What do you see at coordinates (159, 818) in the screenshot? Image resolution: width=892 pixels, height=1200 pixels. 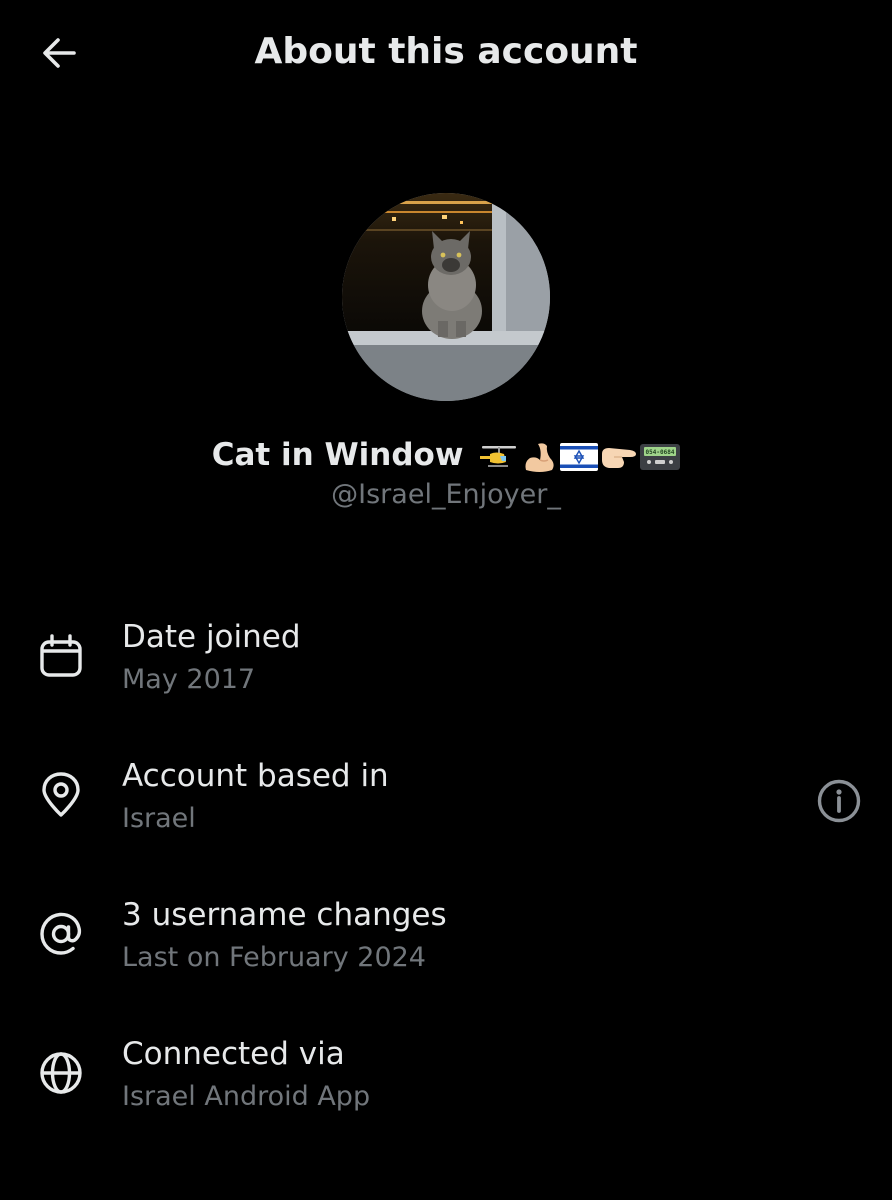 I see `detail-value: Israel` at bounding box center [159, 818].